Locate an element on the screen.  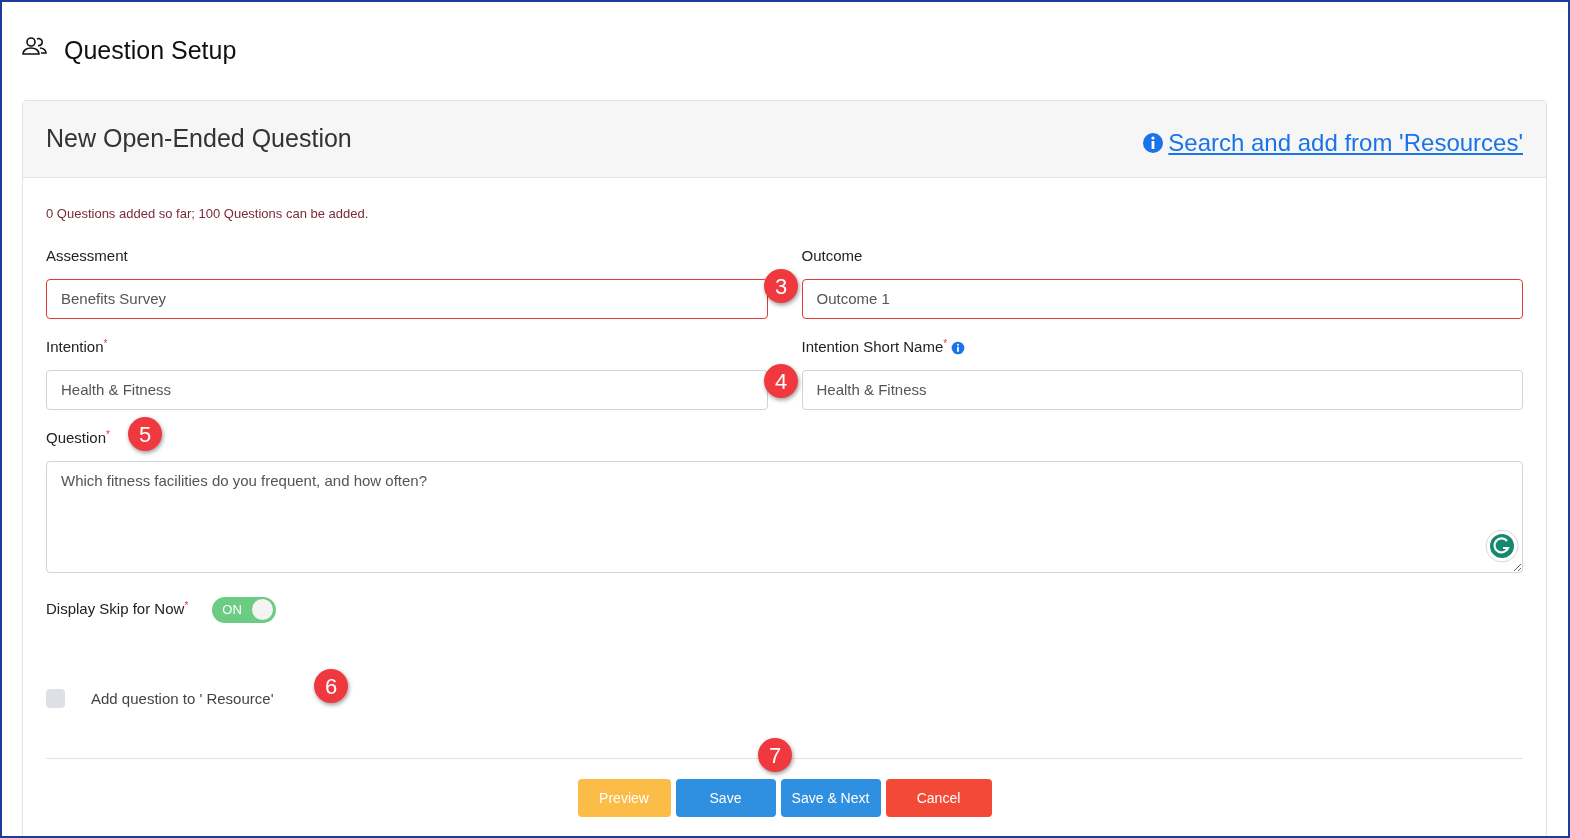
save-button: Save & Next is located at coordinates (830, 798).